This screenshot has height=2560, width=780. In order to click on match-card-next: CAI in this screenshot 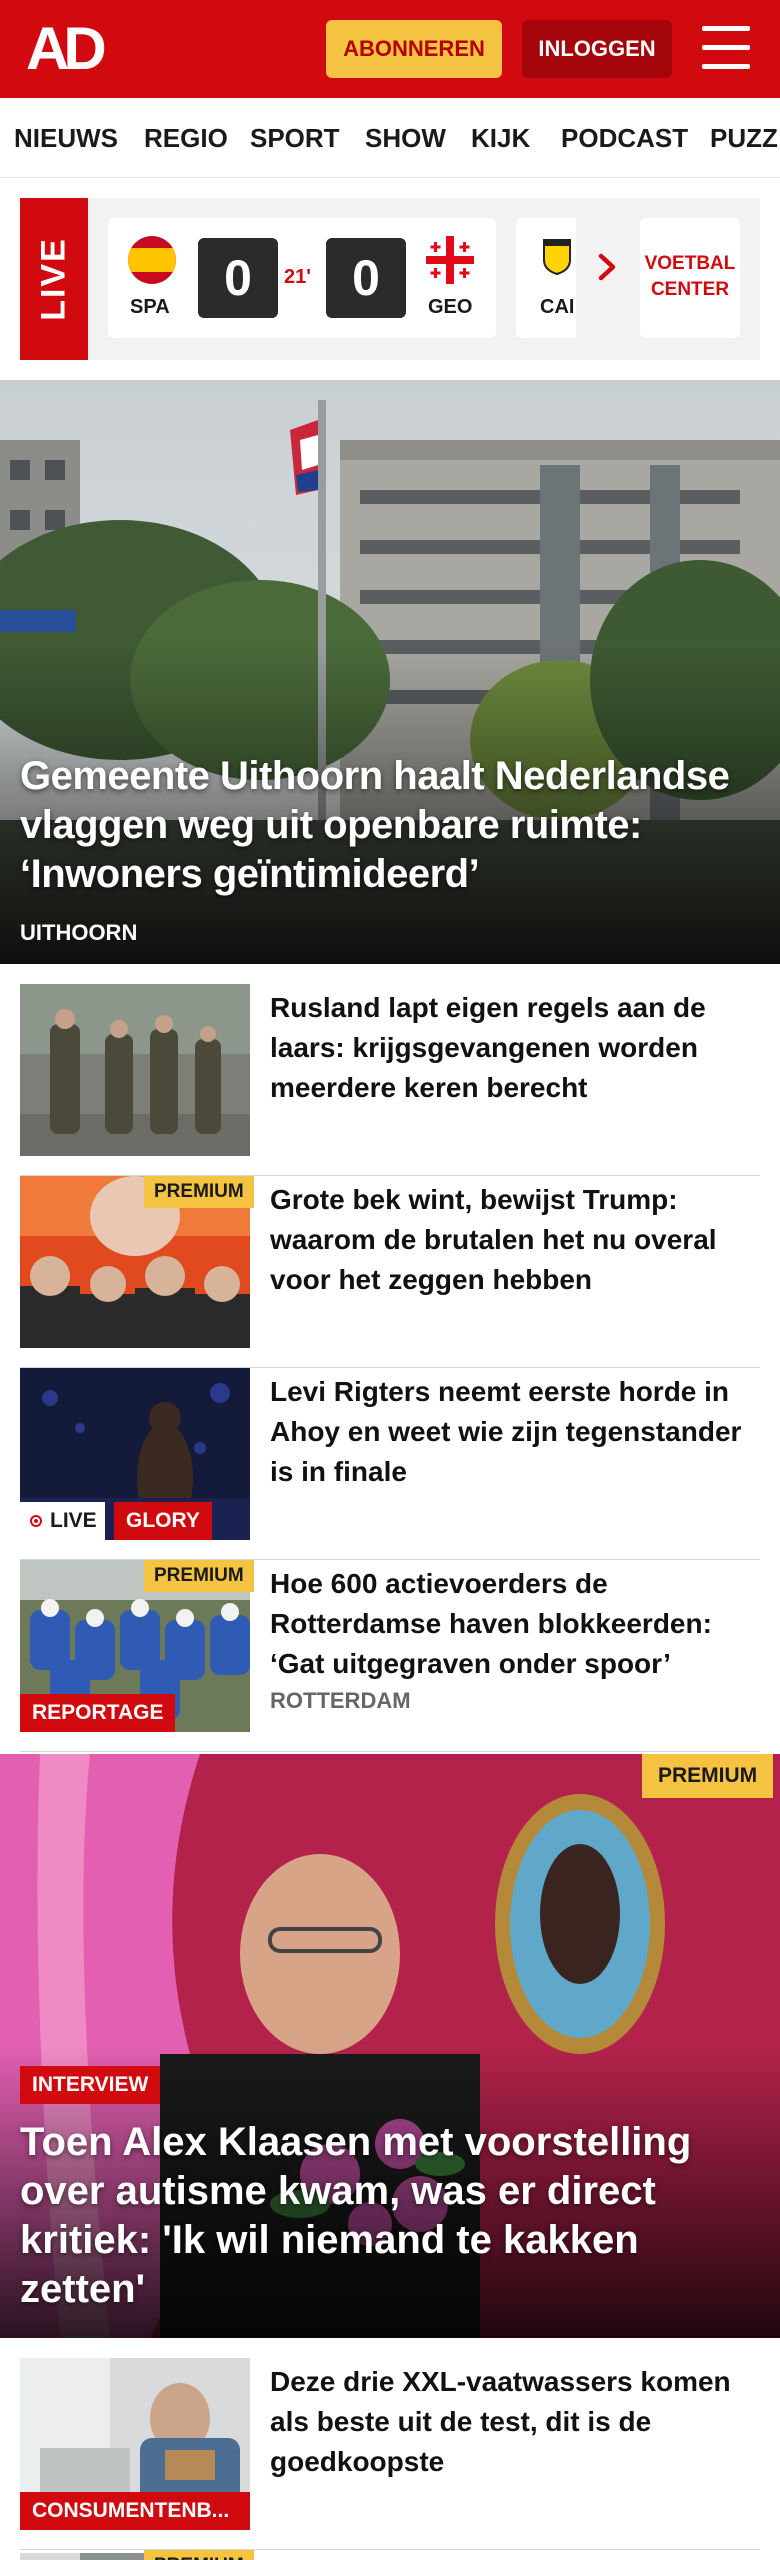, I will do `click(546, 278)`.